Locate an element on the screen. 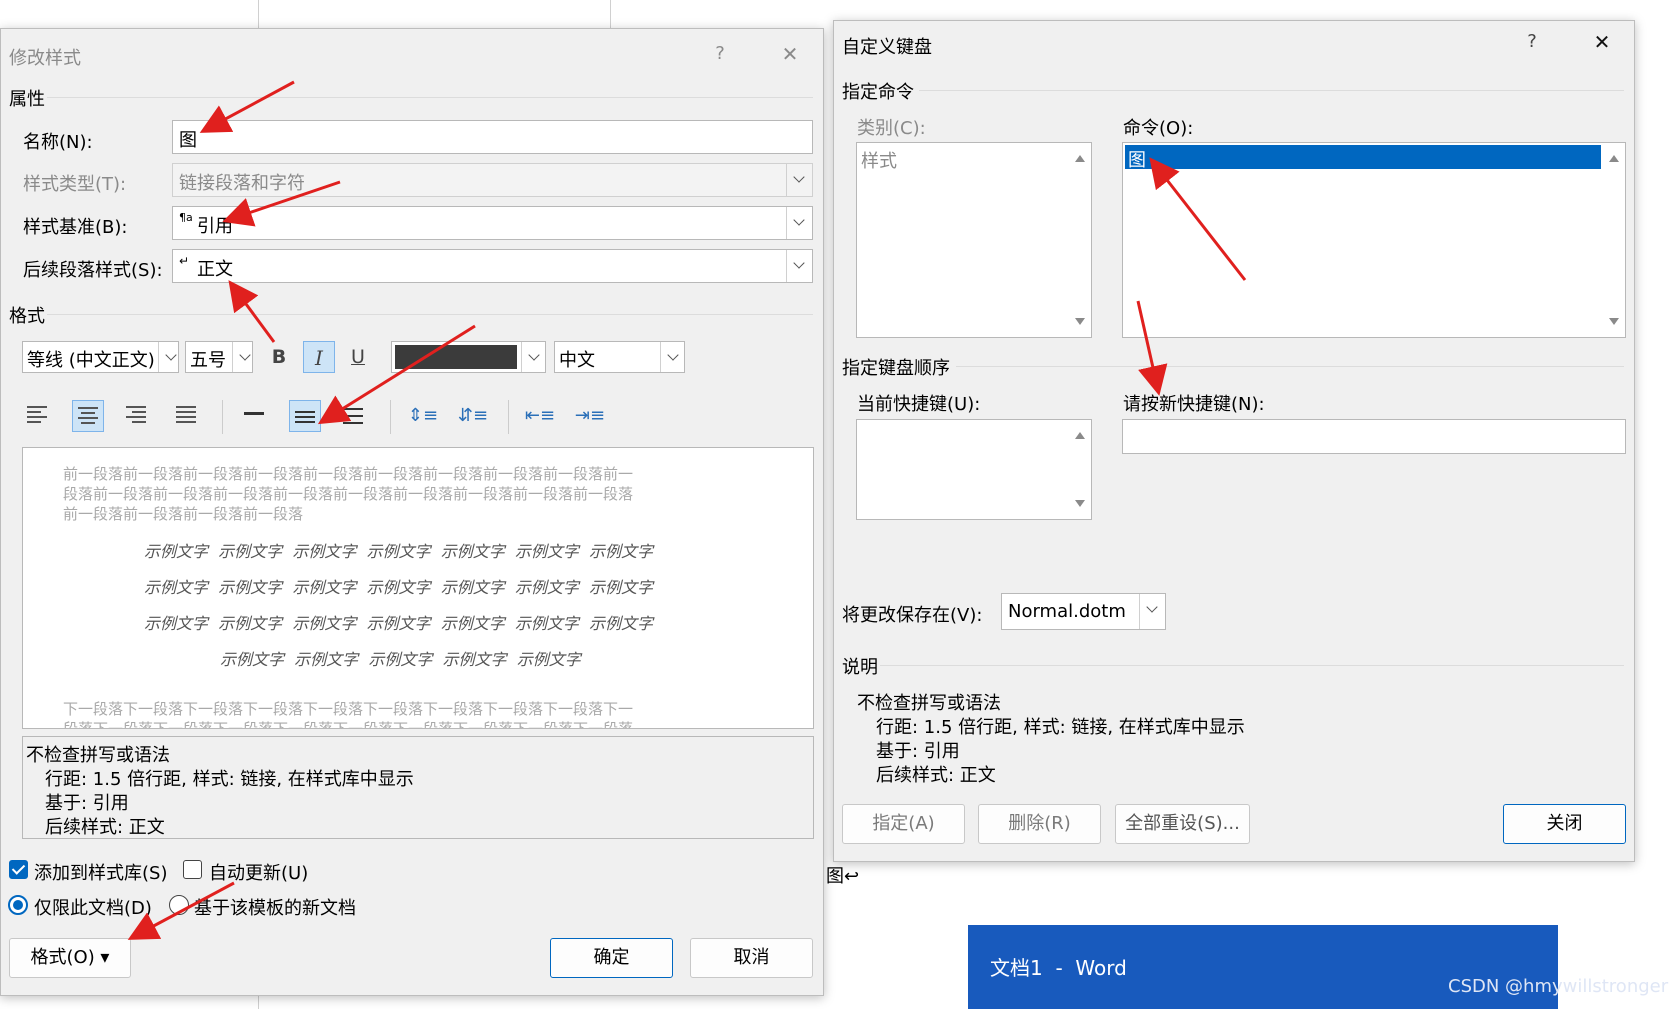 The width and height of the screenshot is (1676, 1009). font-size-value: 五号 is located at coordinates (208, 360).